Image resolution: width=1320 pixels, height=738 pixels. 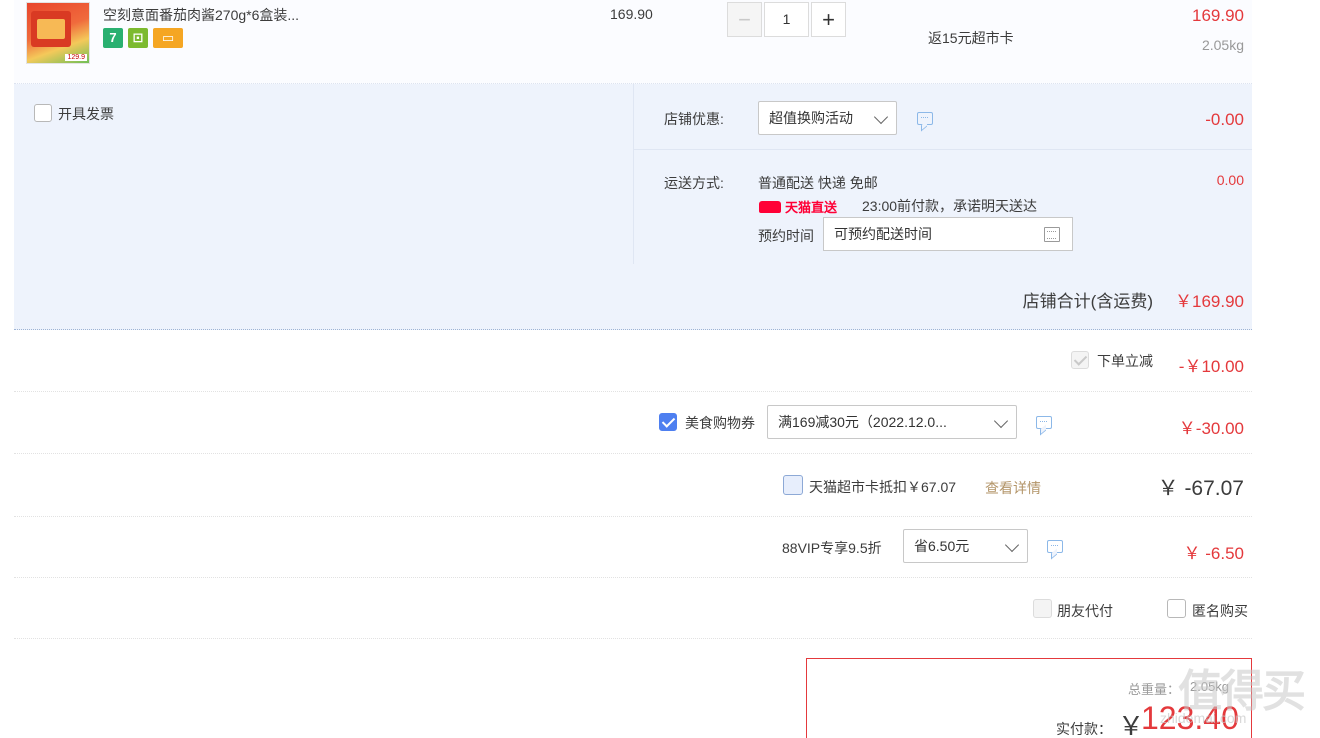 What do you see at coordinates (1085, 611) in the screenshot?
I see `friend-pay-label: 朋友代付` at bounding box center [1085, 611].